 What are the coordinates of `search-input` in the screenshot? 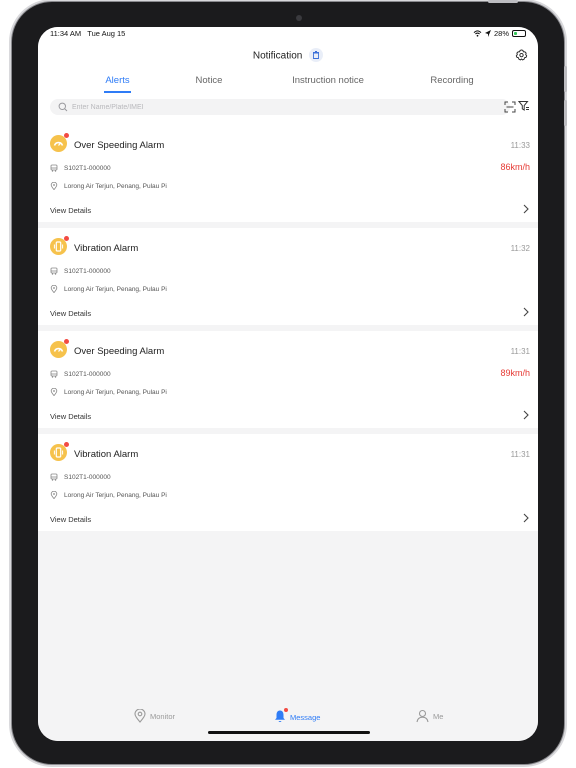 It's located at (262, 107).